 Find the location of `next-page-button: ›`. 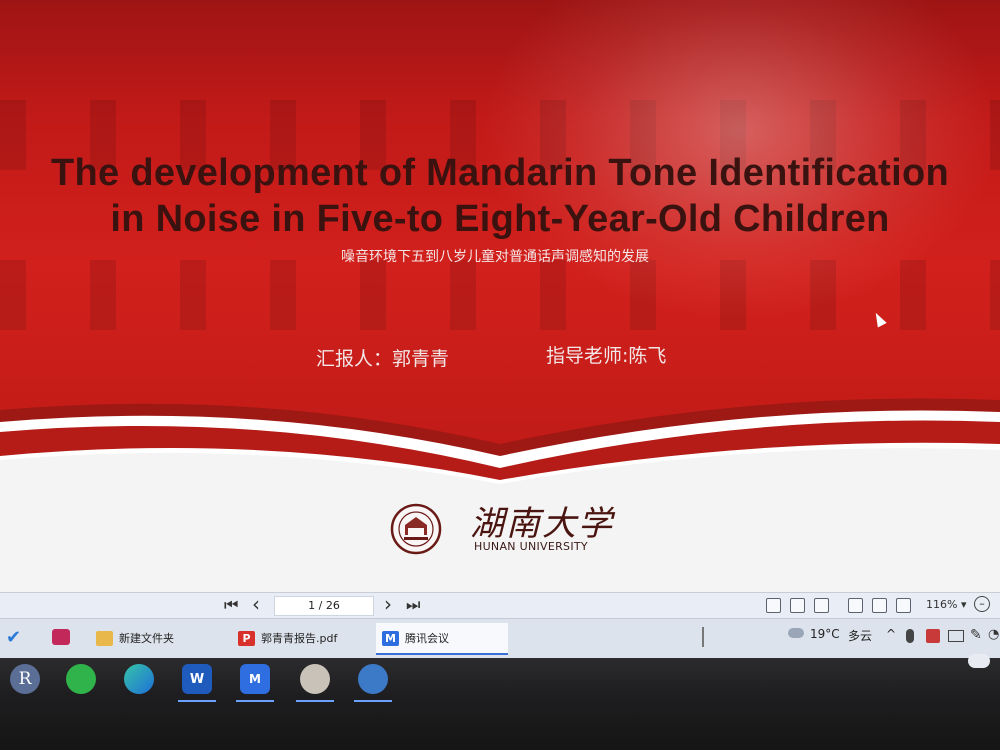

next-page-button: › is located at coordinates (388, 604).